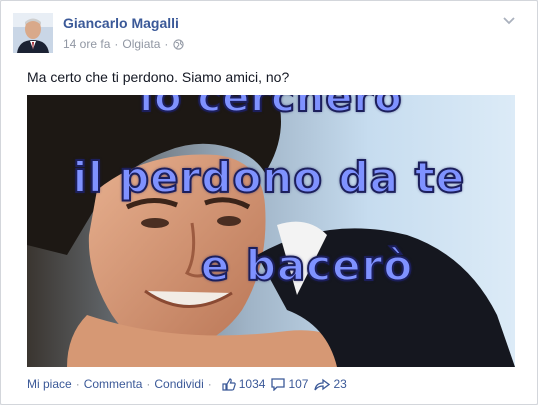 Image resolution: width=538 pixels, height=405 pixels. Describe the element at coordinates (340, 384) in the screenshot. I see `shares-count-value: 23` at that location.